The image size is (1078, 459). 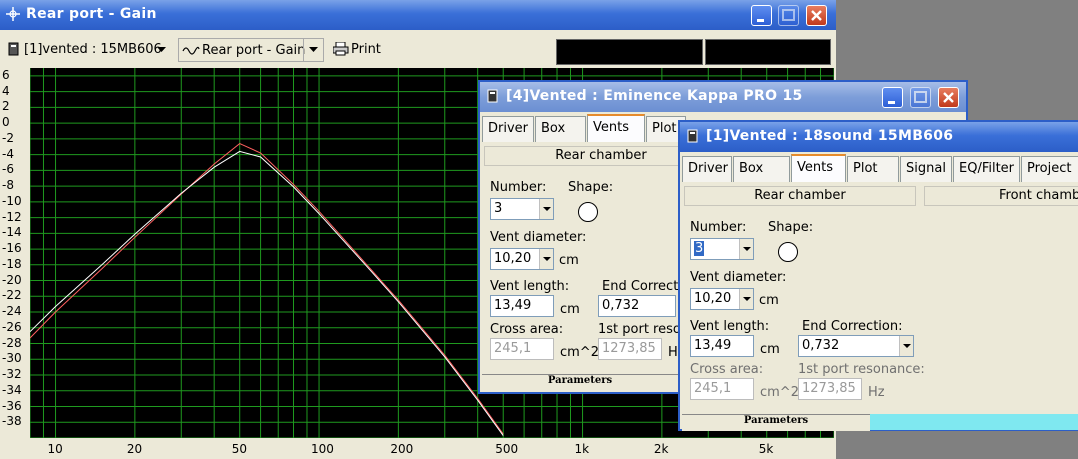 What do you see at coordinates (582, 449) in the screenshot?
I see `x-tick-label: 1k` at bounding box center [582, 449].